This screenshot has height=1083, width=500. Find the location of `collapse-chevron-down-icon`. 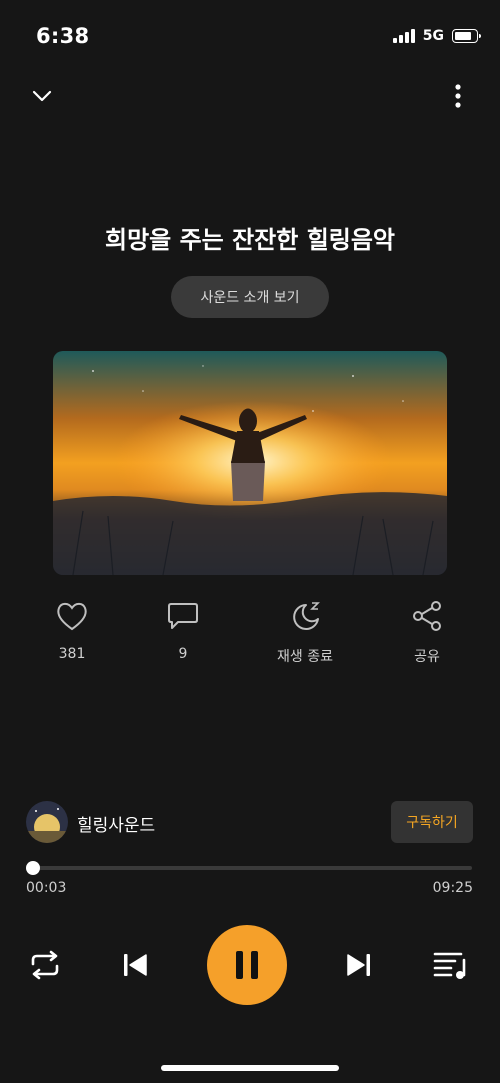

collapse-chevron-down-icon is located at coordinates (42, 96).